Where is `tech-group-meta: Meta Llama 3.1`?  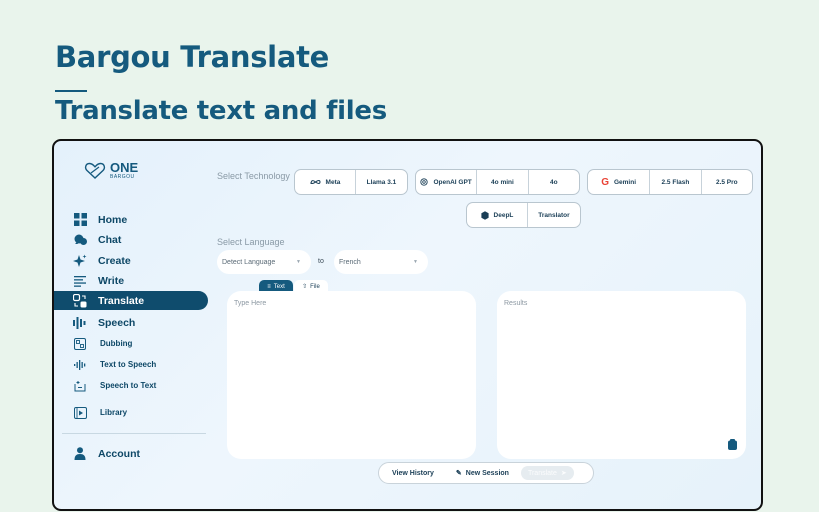 tech-group-meta: Meta Llama 3.1 is located at coordinates (351, 182).